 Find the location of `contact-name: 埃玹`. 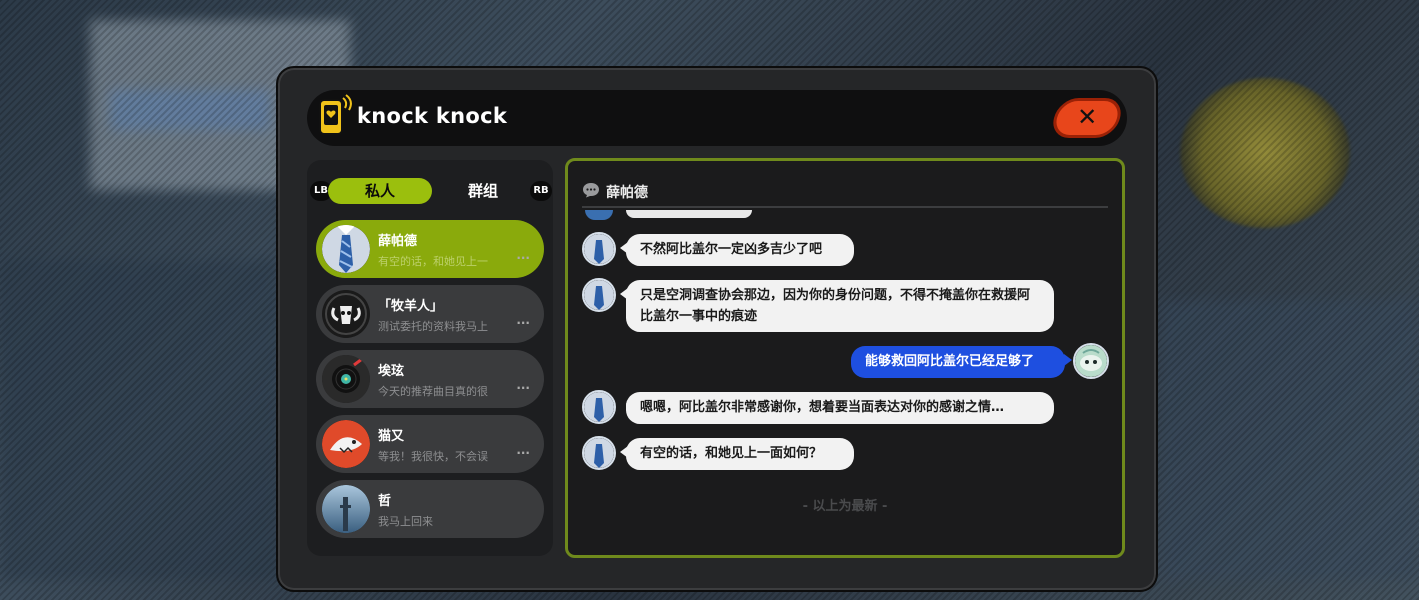

contact-name: 埃玹 is located at coordinates (391, 371).